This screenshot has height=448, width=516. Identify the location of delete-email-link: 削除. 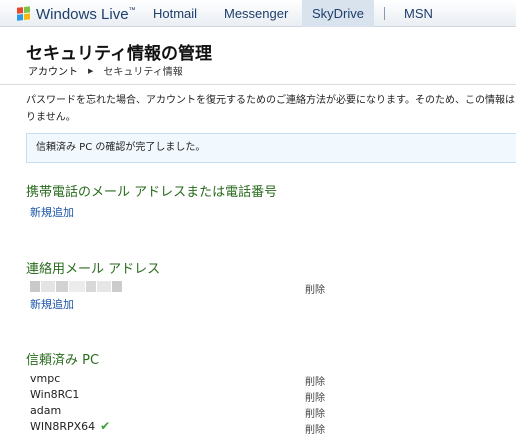
(315, 288).